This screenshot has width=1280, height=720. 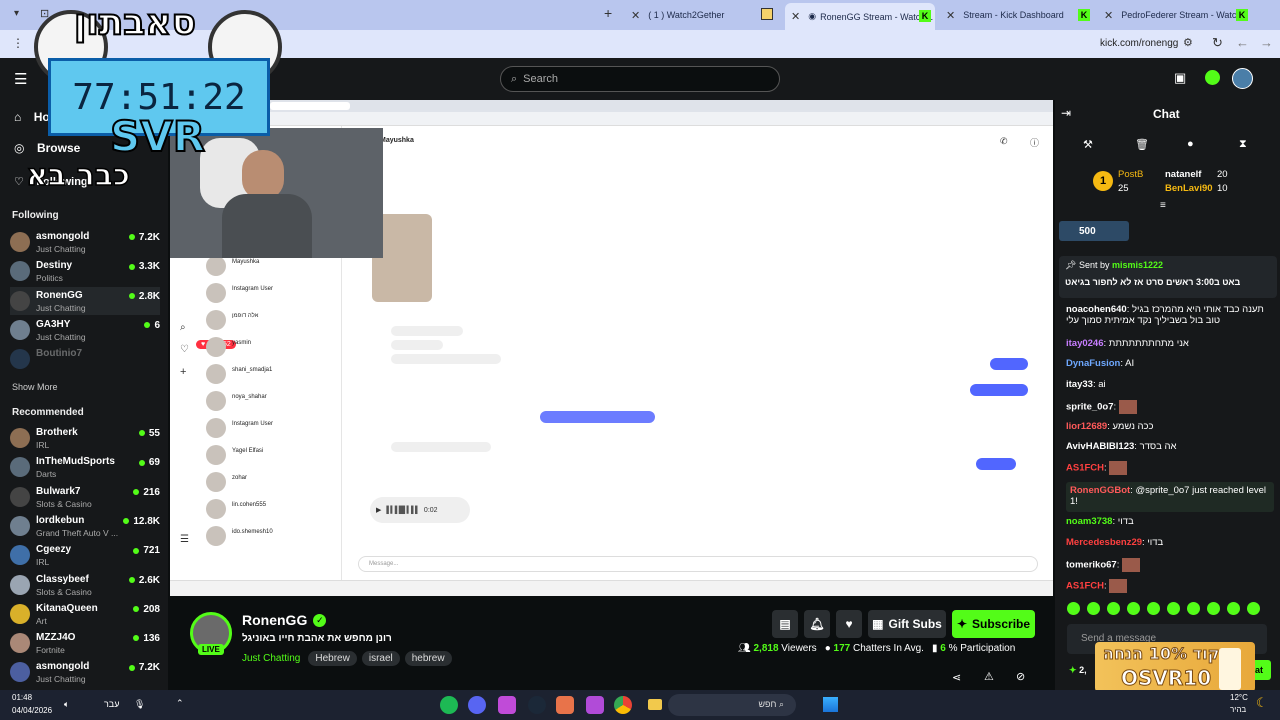 What do you see at coordinates (1170, 343) in the screenshot?
I see `chat-message: itay0246: אני מתחתתתתתתת` at bounding box center [1170, 343].